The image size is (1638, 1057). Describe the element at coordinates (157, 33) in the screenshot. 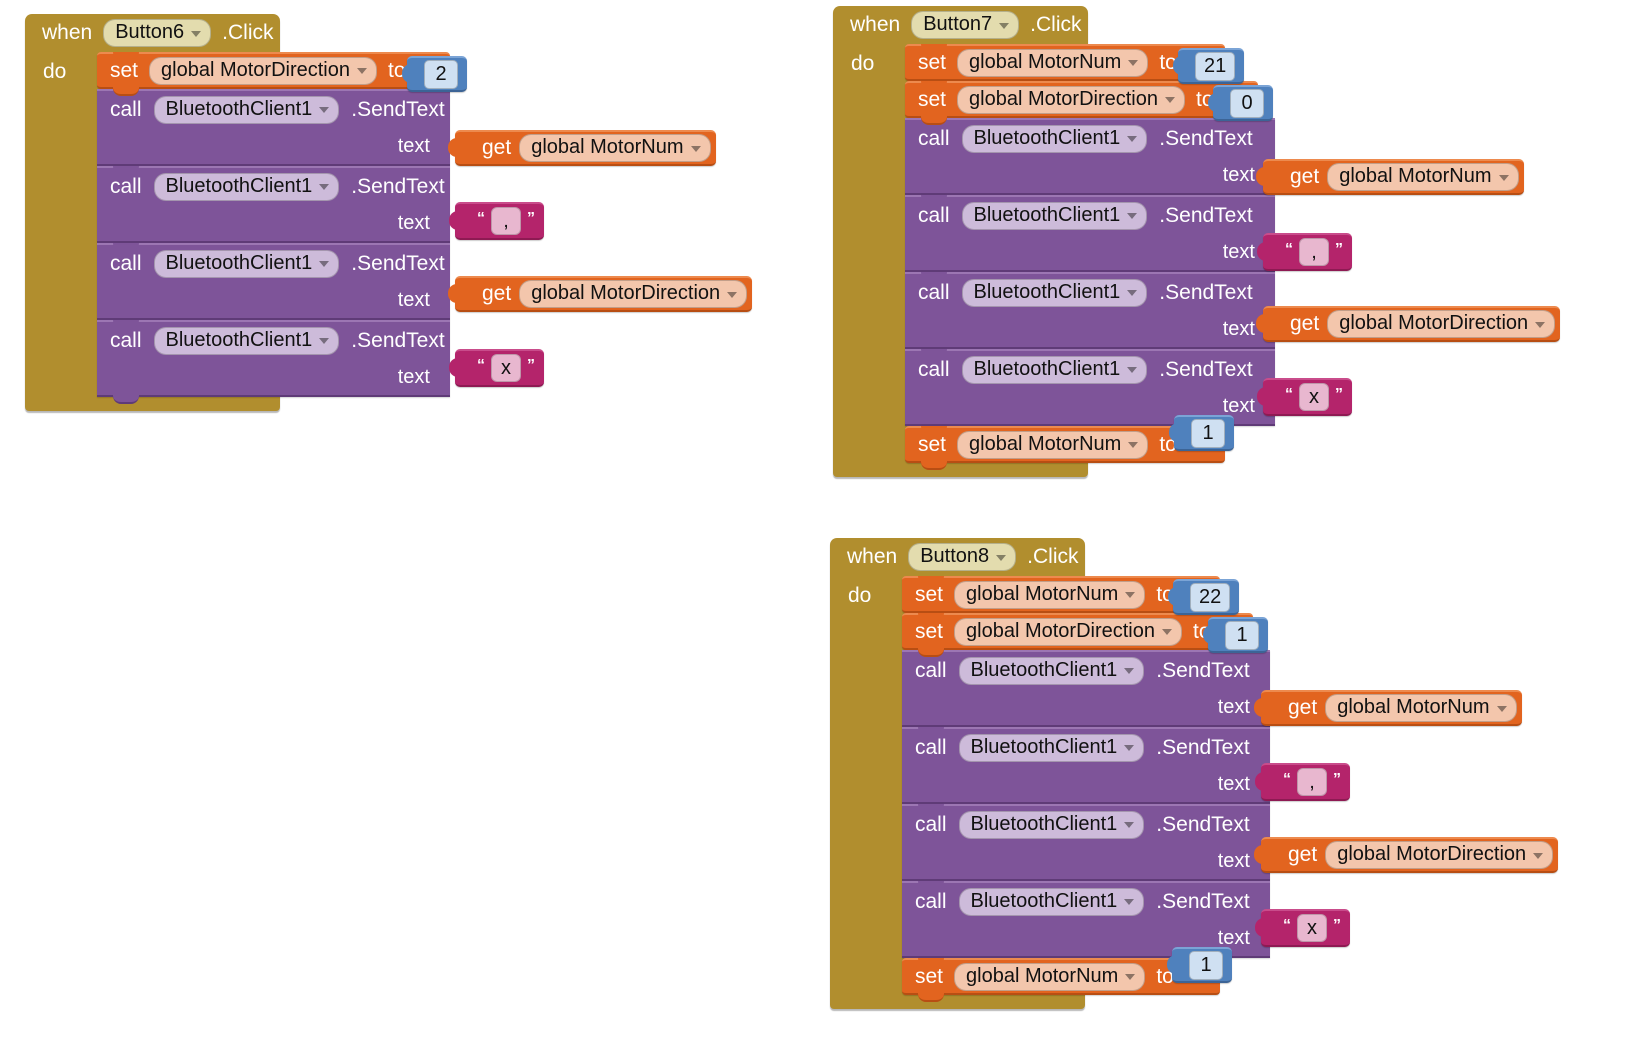

I see `component-dropdown-button6: Button6` at that location.